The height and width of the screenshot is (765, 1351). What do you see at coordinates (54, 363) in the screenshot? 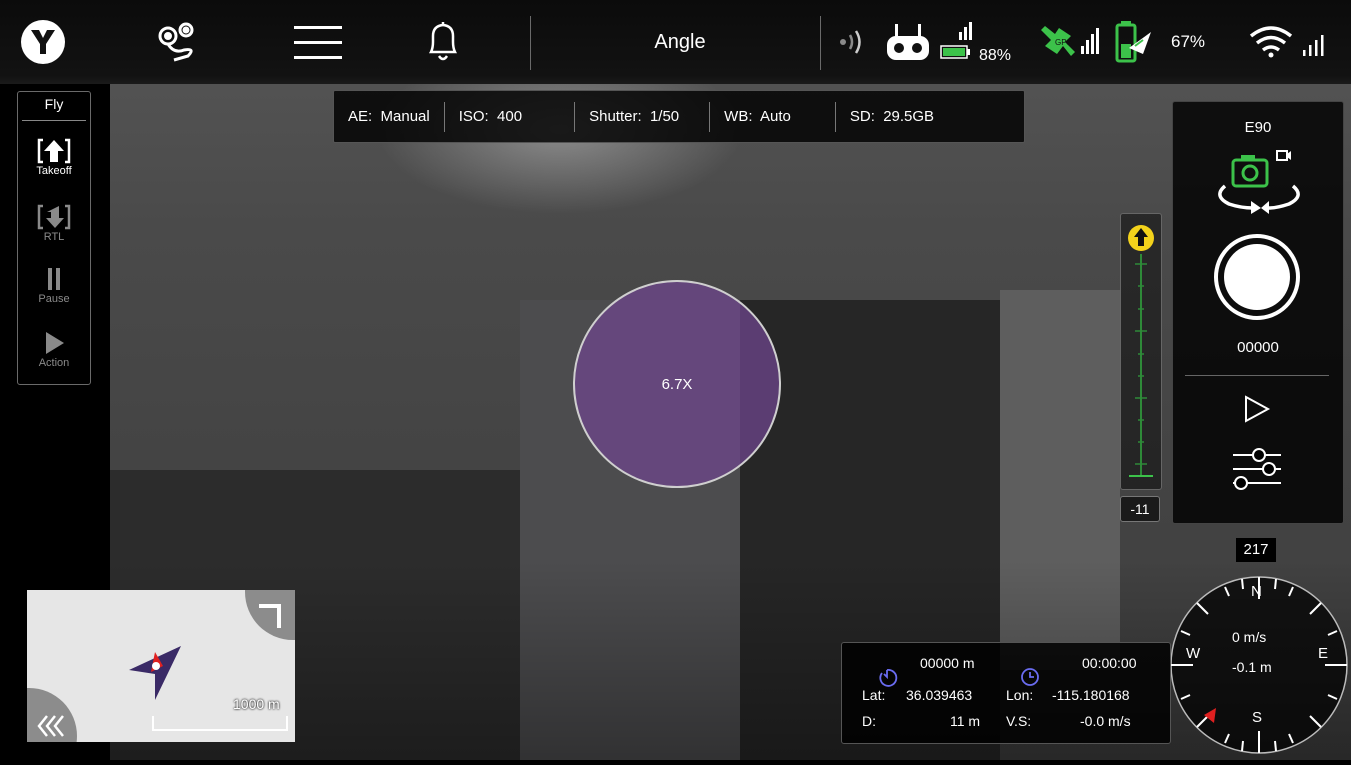
I see `action-label: Action` at bounding box center [54, 363].